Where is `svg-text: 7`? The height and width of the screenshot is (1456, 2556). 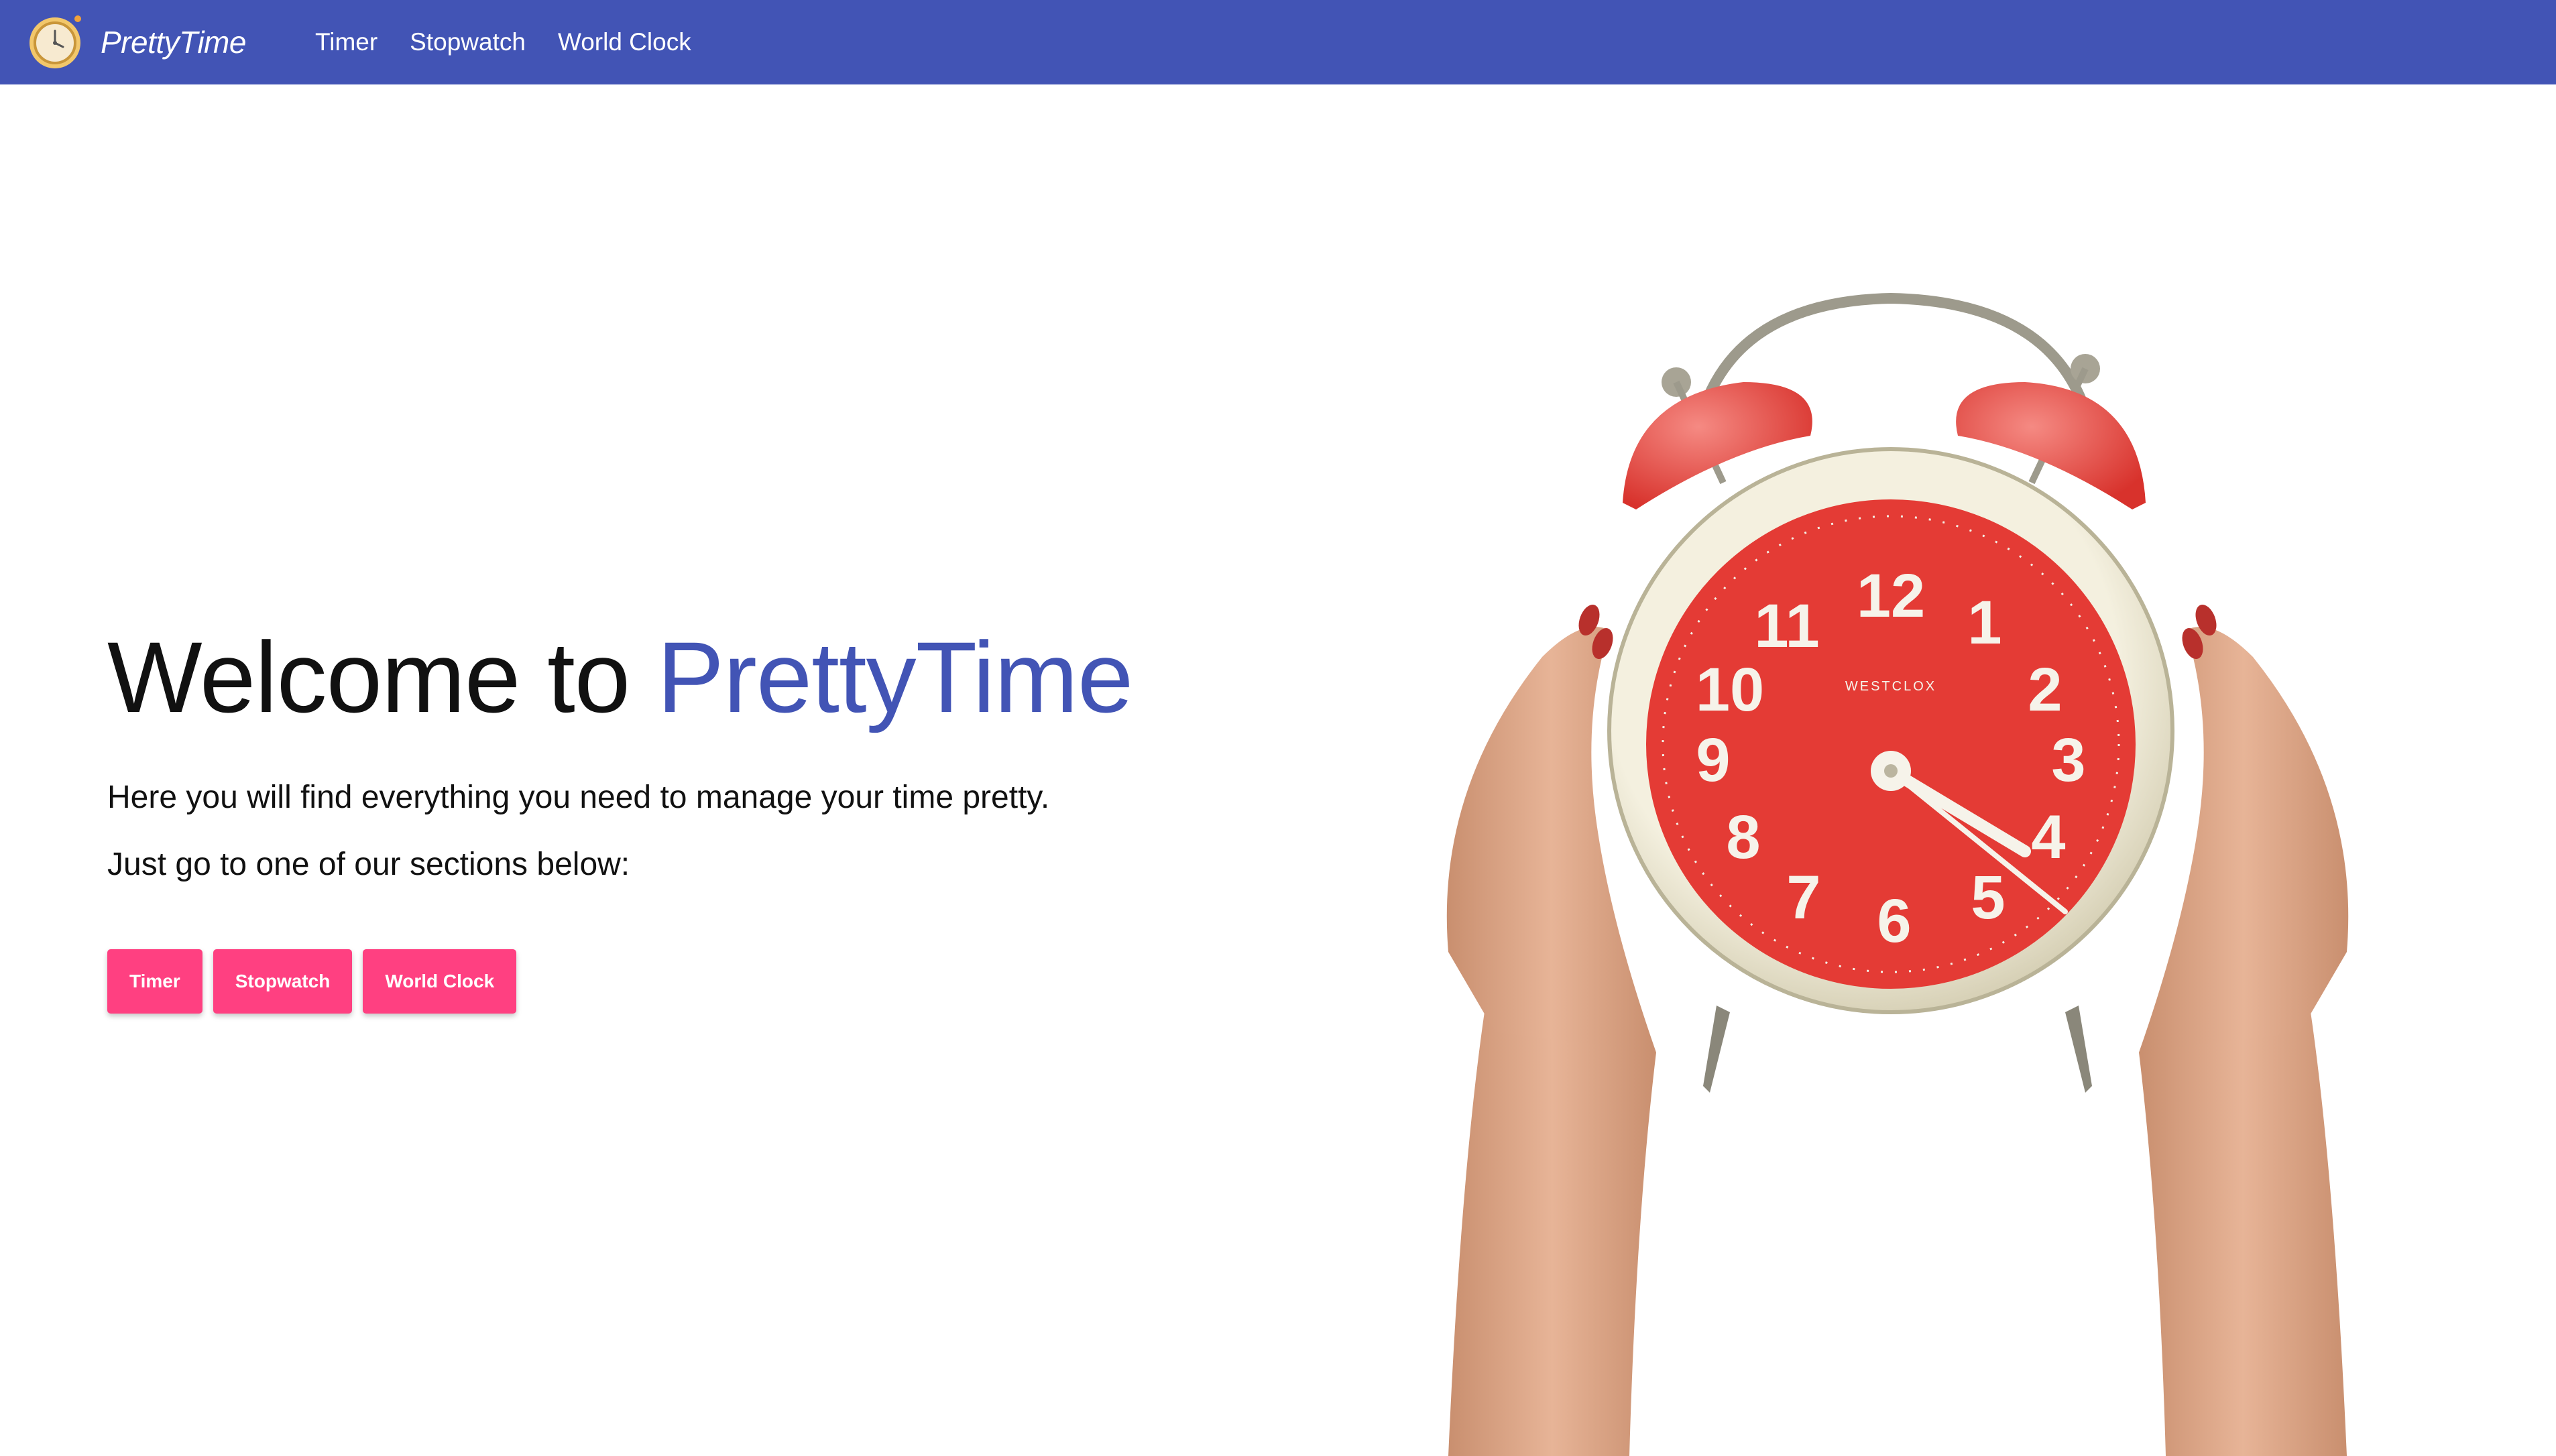
svg-text: 7 is located at coordinates (1803, 897).